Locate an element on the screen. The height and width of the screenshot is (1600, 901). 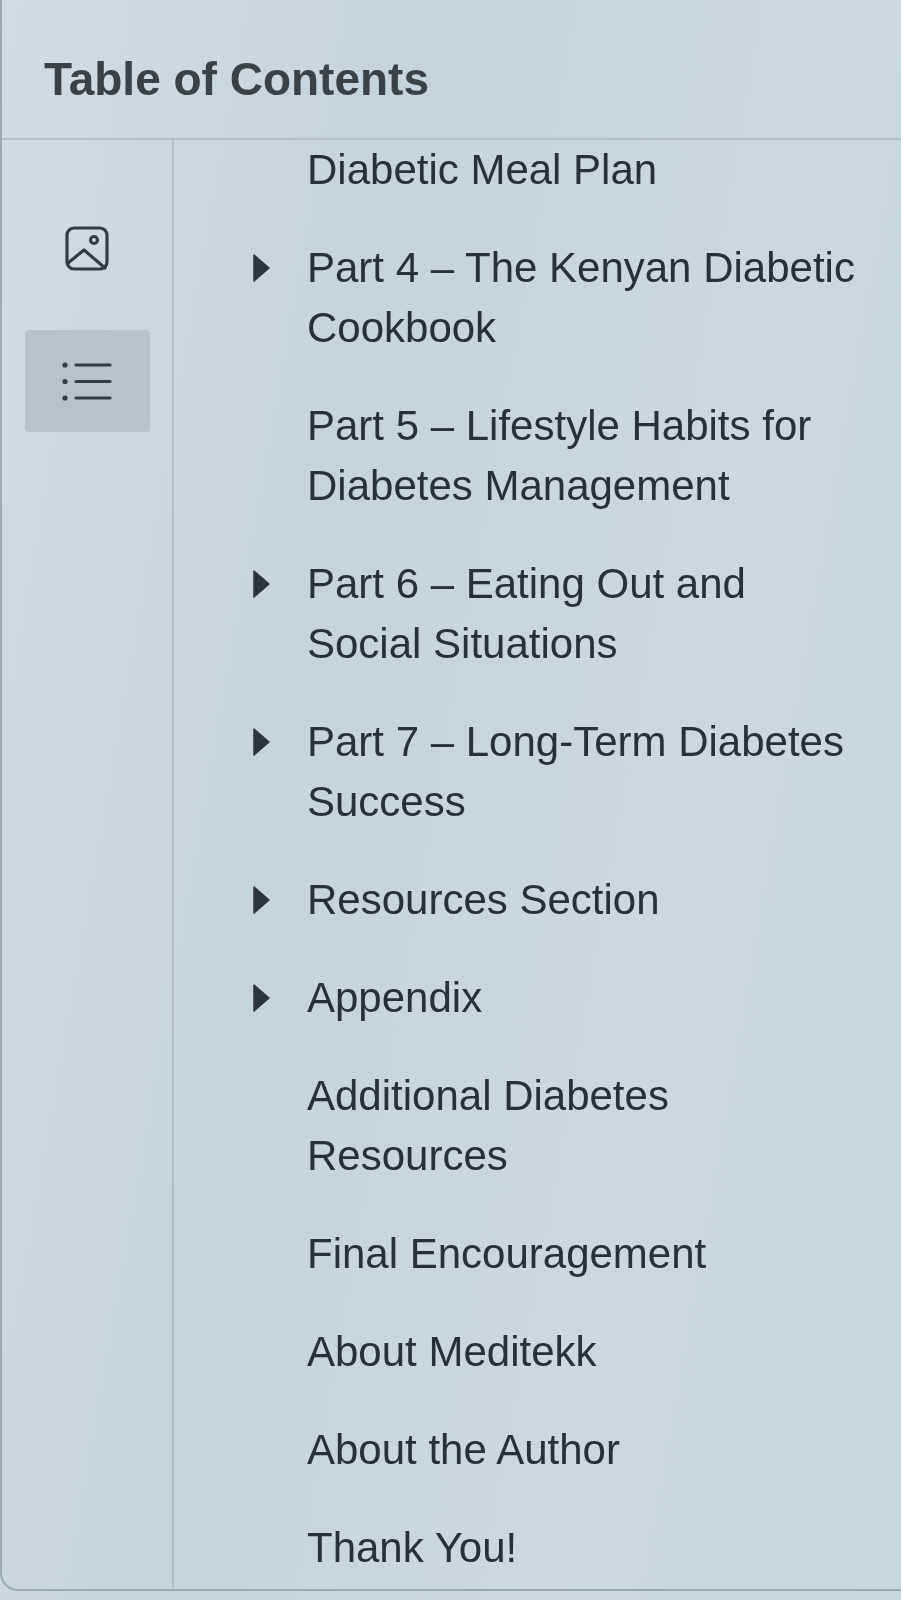
toc-entry: Part 7 – Long-Term Diabetes Success is located at coordinates (584, 772).